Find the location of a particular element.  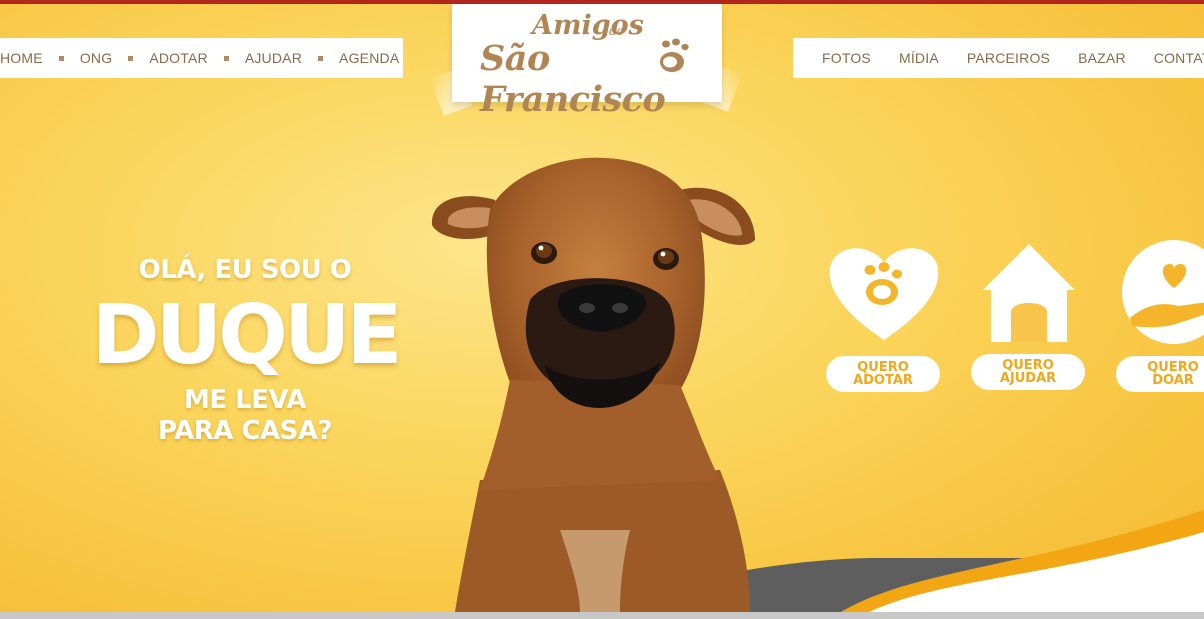

bottom-bar is located at coordinates (602, 615).